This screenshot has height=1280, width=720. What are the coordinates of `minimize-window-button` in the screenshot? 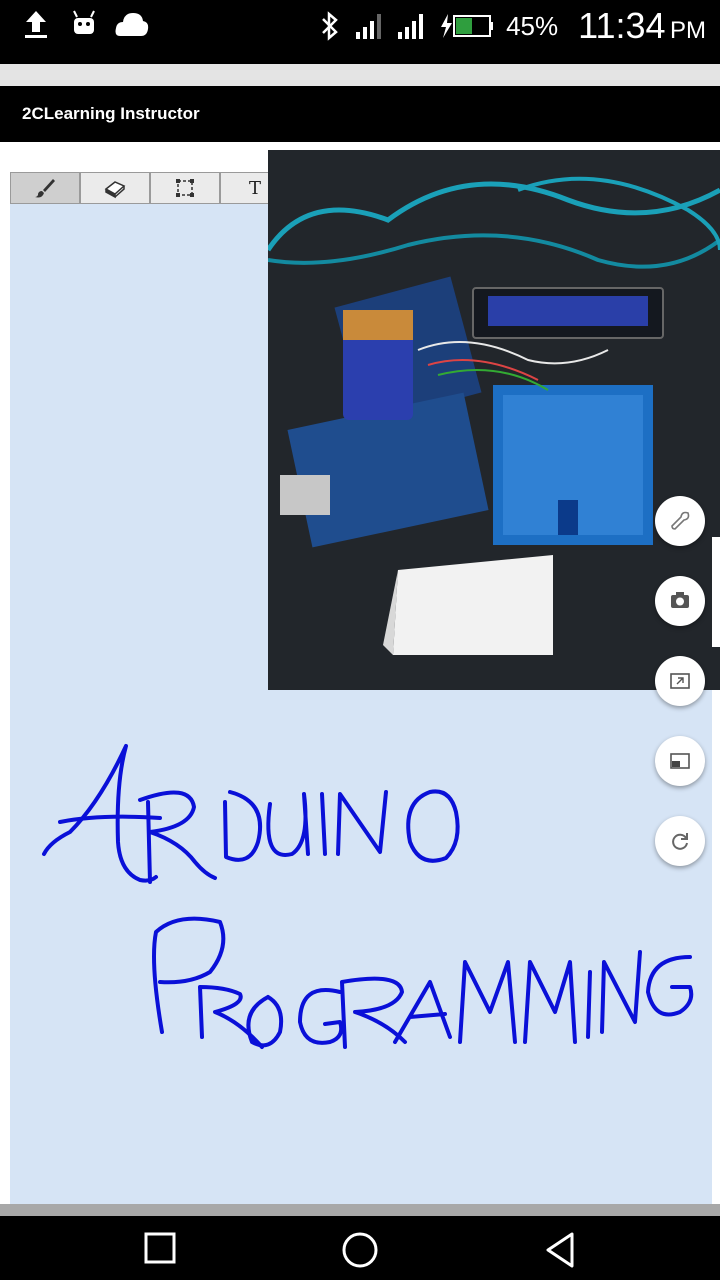 It's located at (680, 681).